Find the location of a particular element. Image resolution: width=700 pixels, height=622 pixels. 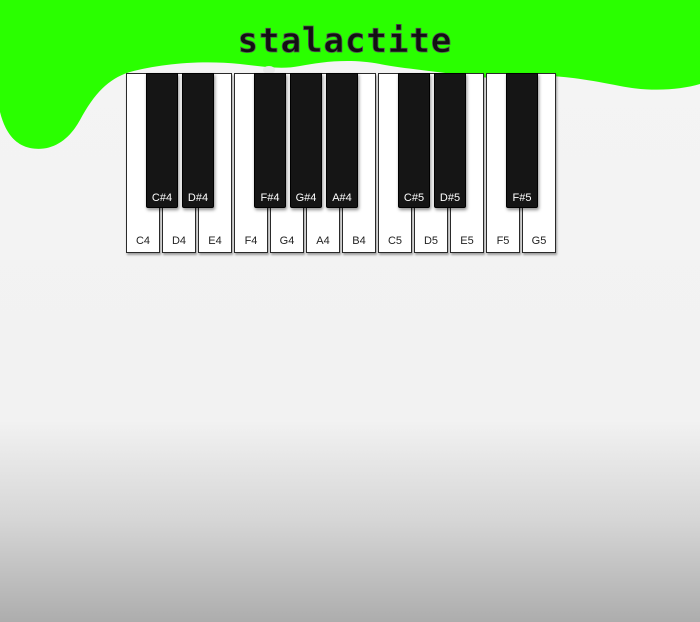

key-label: F5 is located at coordinates (503, 241).